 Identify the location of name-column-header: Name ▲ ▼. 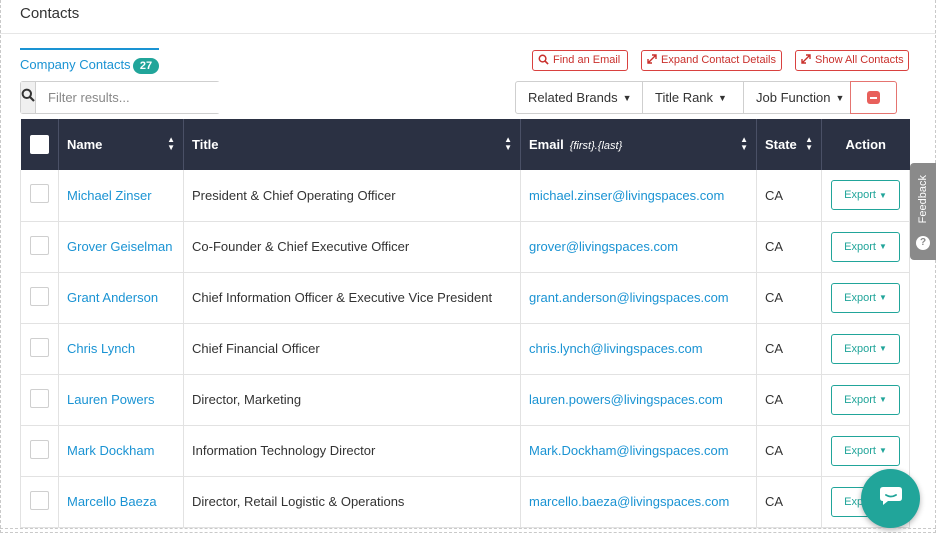
(121, 144).